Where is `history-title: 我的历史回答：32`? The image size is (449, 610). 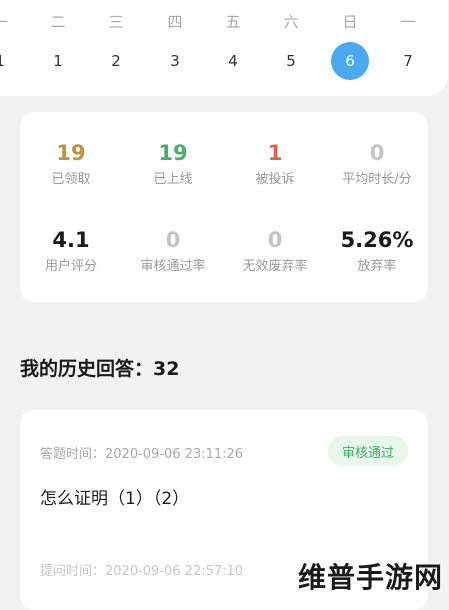
history-title: 我的历史回答：32 is located at coordinates (100, 369).